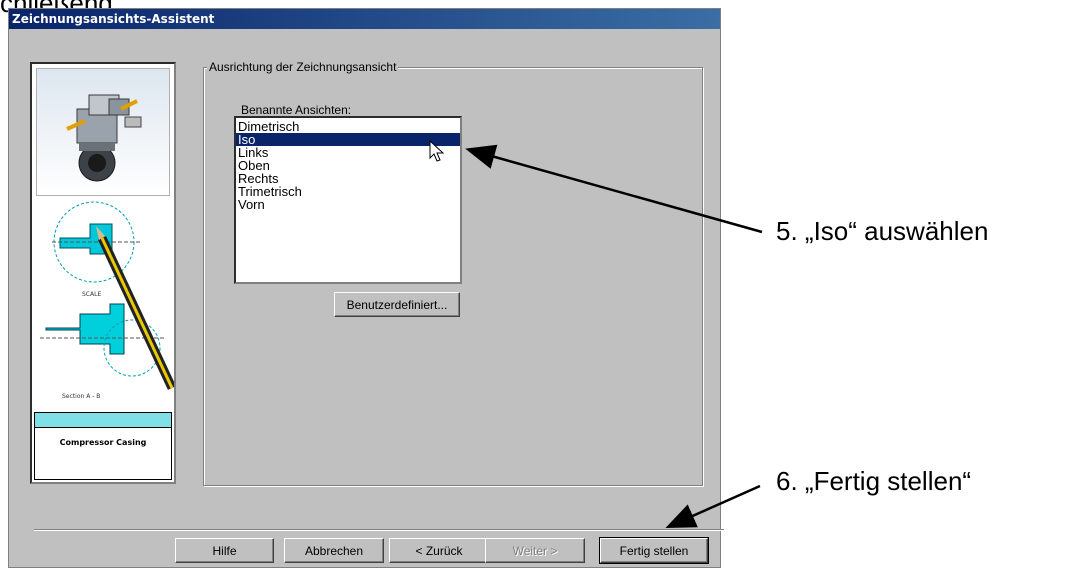  Describe the element at coordinates (713, 506) in the screenshot. I see `step6-arrow` at that location.